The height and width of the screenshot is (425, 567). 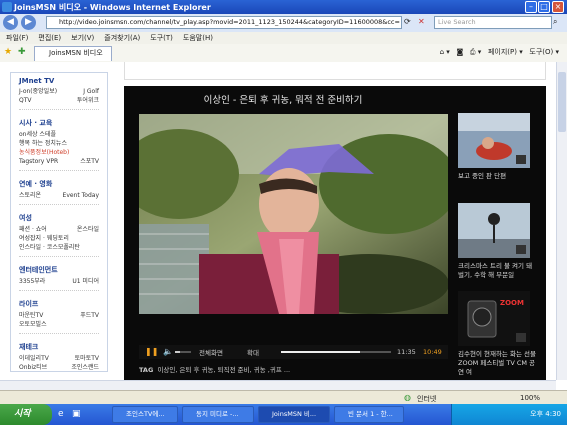 What do you see at coordinates (85, 281) in the screenshot?
I see `channel-link: U1 미디어` at bounding box center [85, 281].